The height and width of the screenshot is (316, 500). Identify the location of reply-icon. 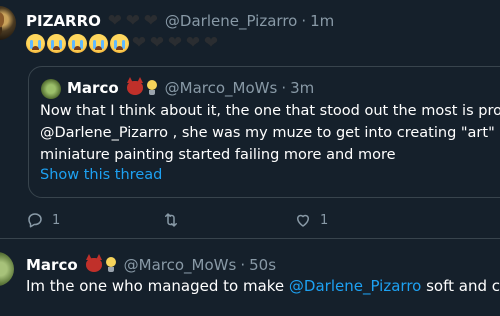
(35, 220).